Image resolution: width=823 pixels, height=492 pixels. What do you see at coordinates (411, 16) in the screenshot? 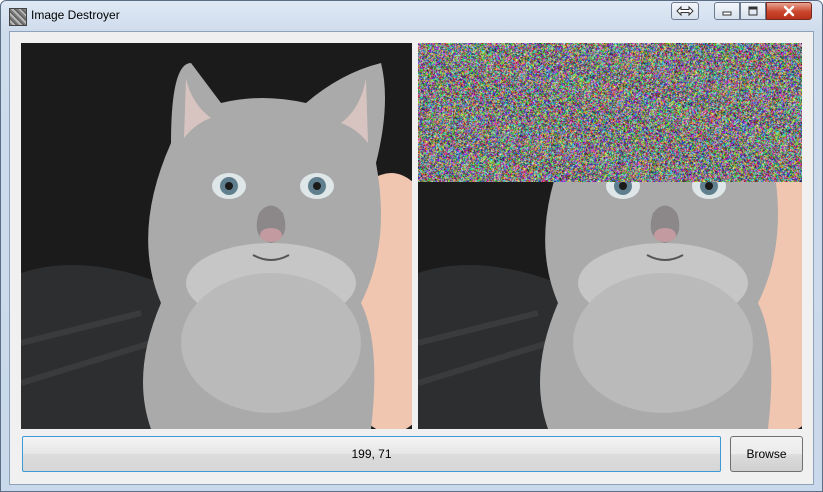
I see `title-bar: Image Destroyer` at bounding box center [411, 16].